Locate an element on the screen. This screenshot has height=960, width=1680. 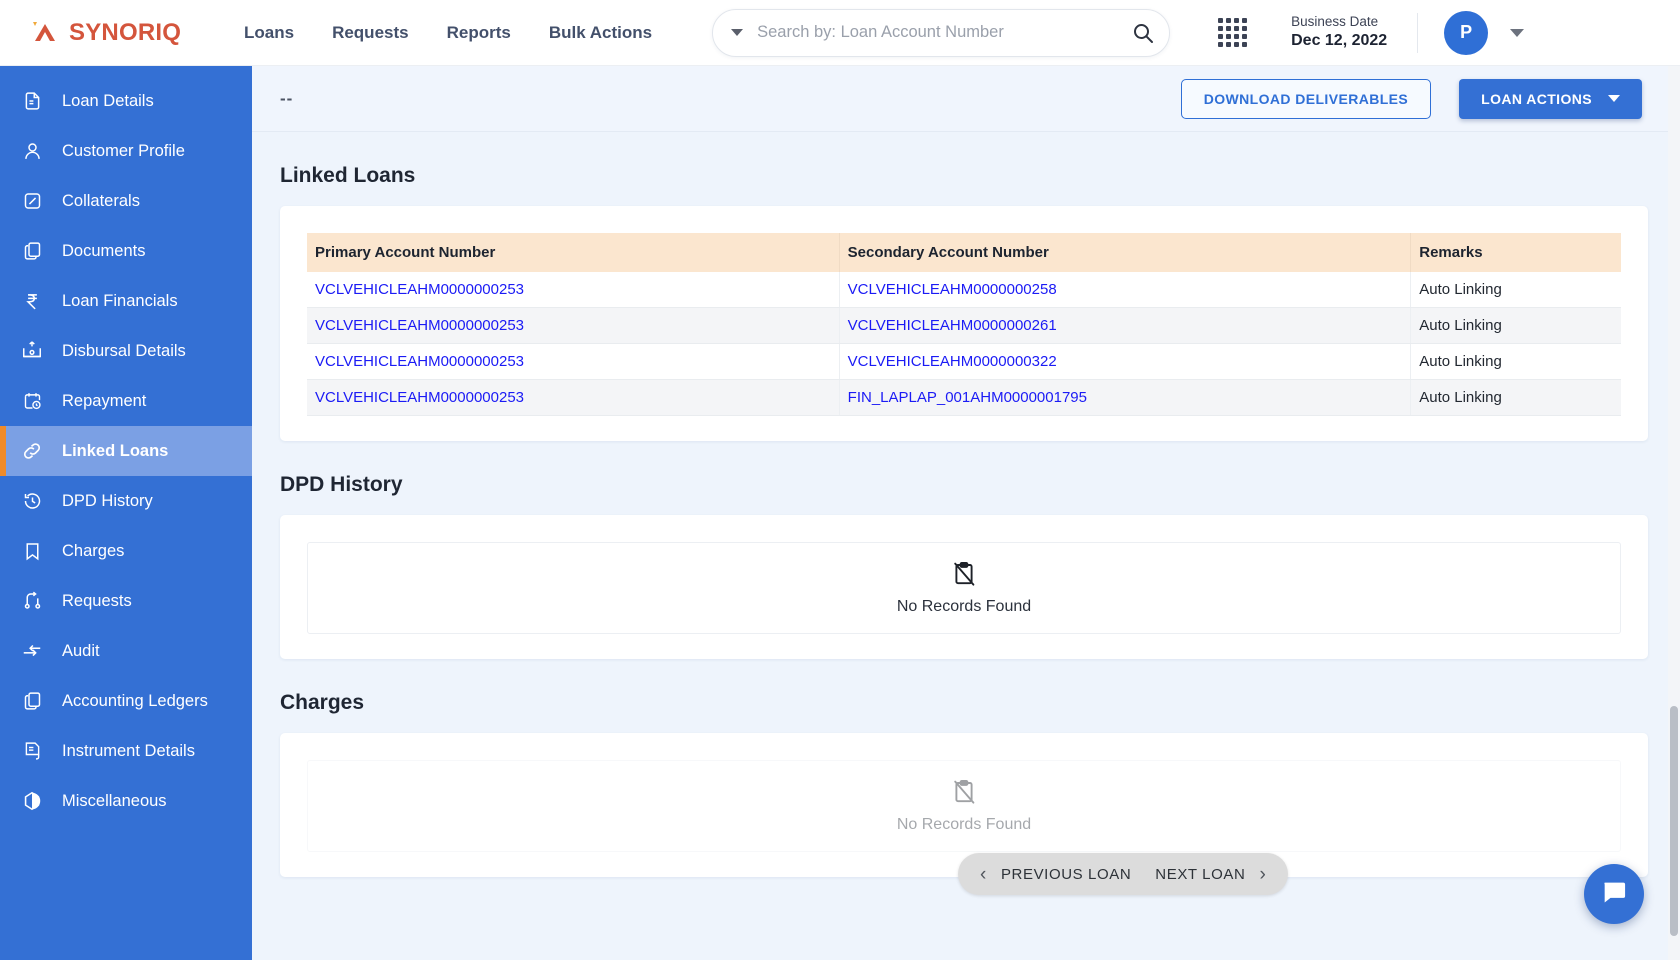
charges-empty-state: No Records Found is located at coordinates (964, 806).